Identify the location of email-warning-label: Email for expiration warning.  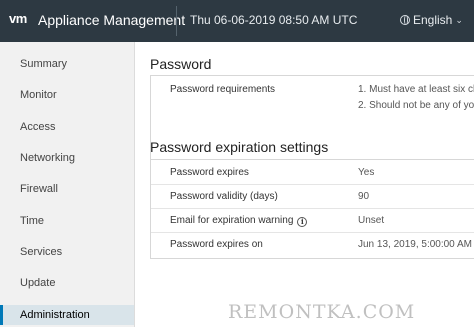
(232, 220).